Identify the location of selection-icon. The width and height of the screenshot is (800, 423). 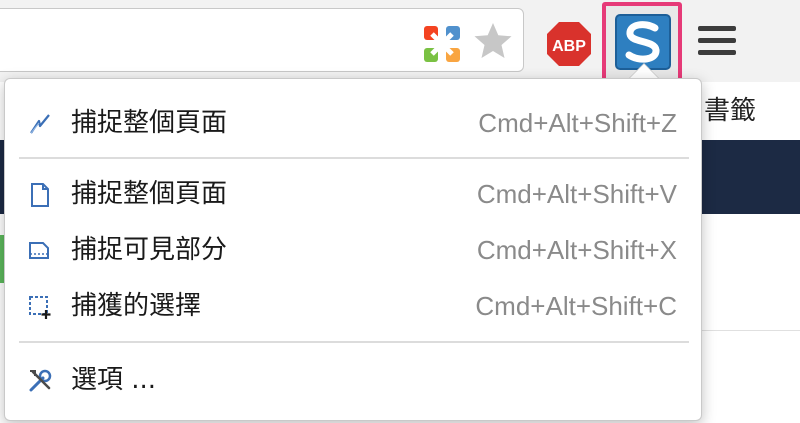
(40, 307).